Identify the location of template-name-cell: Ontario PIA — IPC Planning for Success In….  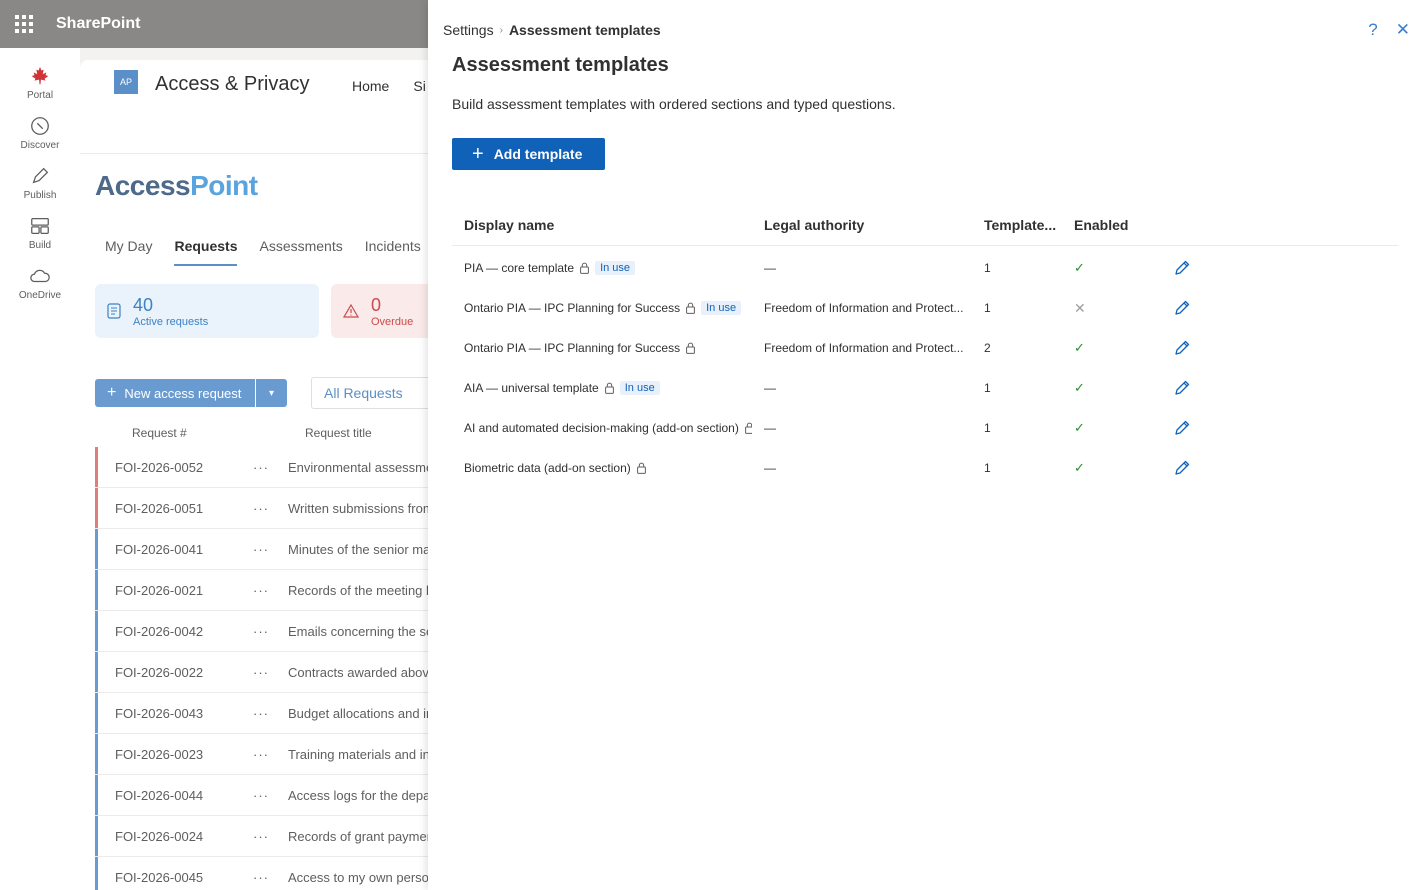
(602, 308).